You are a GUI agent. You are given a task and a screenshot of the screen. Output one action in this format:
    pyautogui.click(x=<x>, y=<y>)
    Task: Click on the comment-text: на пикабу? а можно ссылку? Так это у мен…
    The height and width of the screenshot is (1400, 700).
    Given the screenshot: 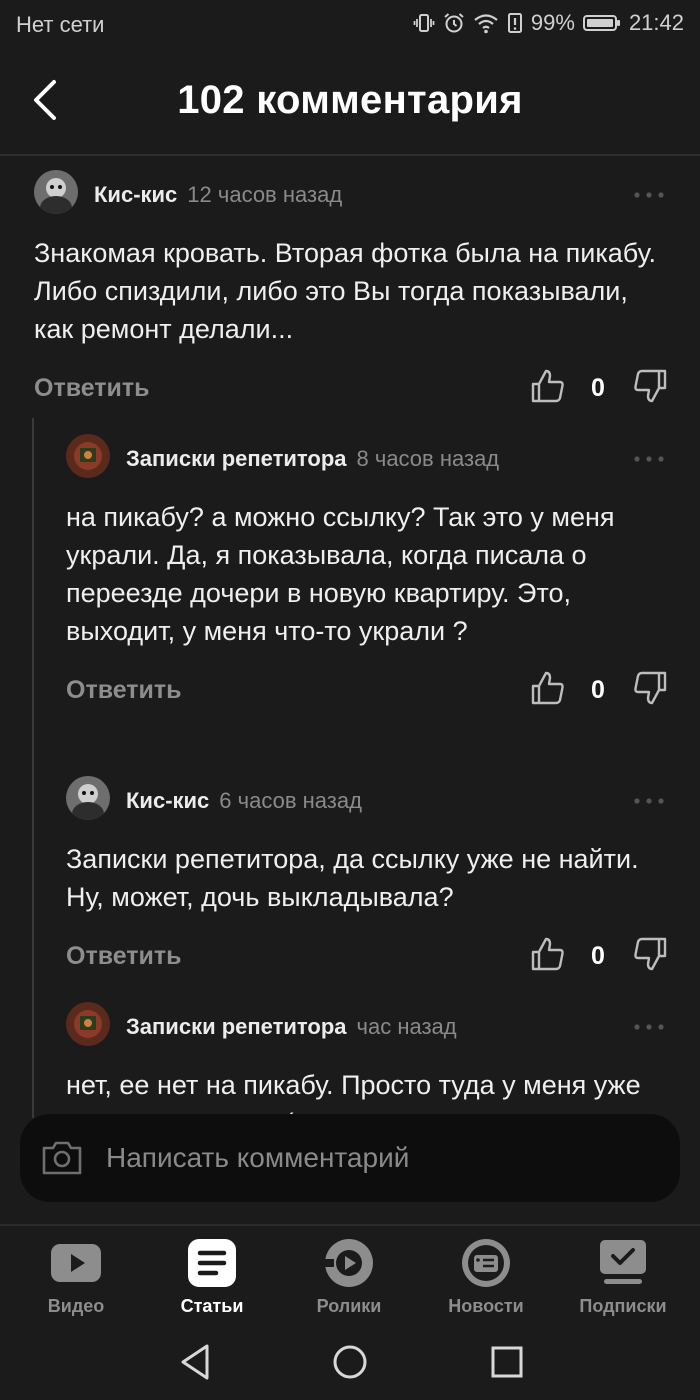 What is the action you would take?
    pyautogui.click(x=340, y=574)
    